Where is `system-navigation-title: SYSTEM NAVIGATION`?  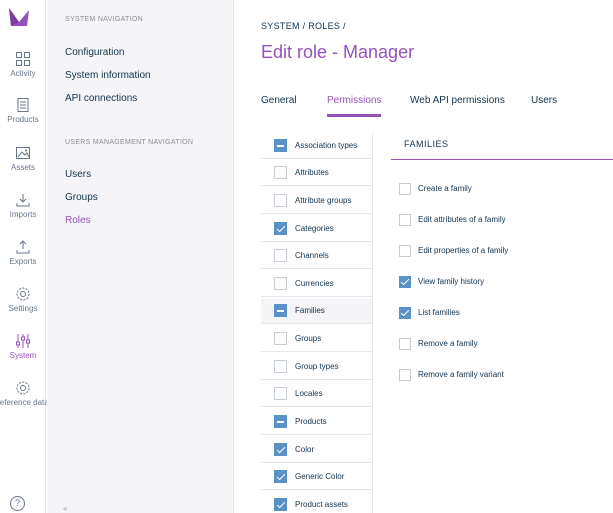
system-navigation-title: SYSTEM NAVIGATION is located at coordinates (104, 19).